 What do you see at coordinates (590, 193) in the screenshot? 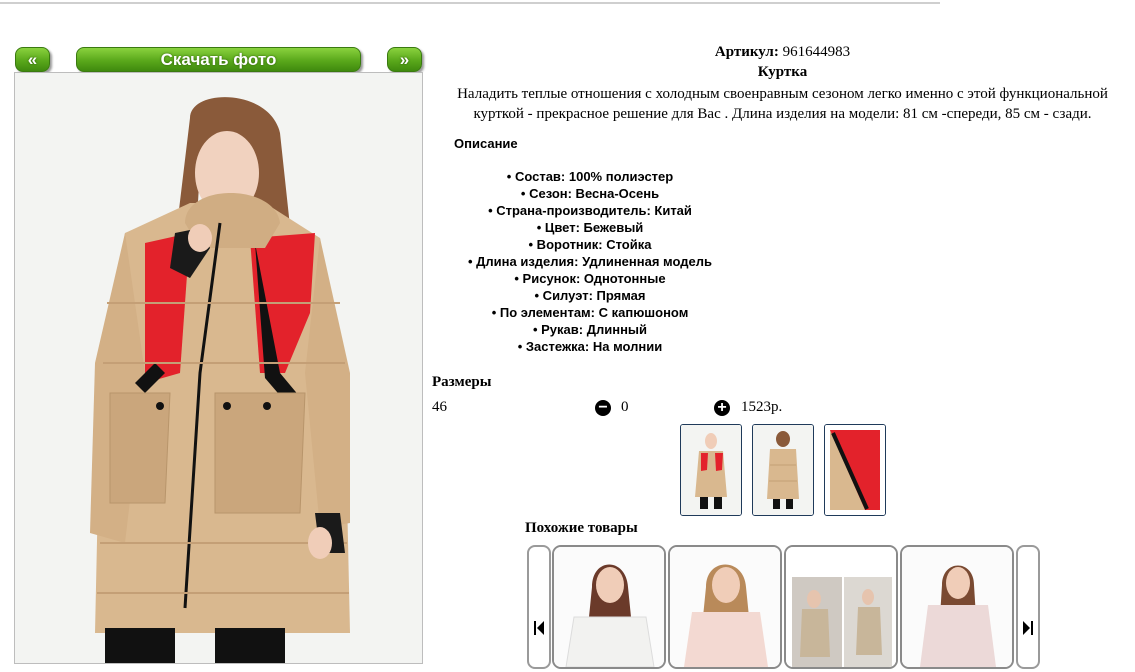
I see `spec-item: • Сезон: Весна-Осень` at bounding box center [590, 193].